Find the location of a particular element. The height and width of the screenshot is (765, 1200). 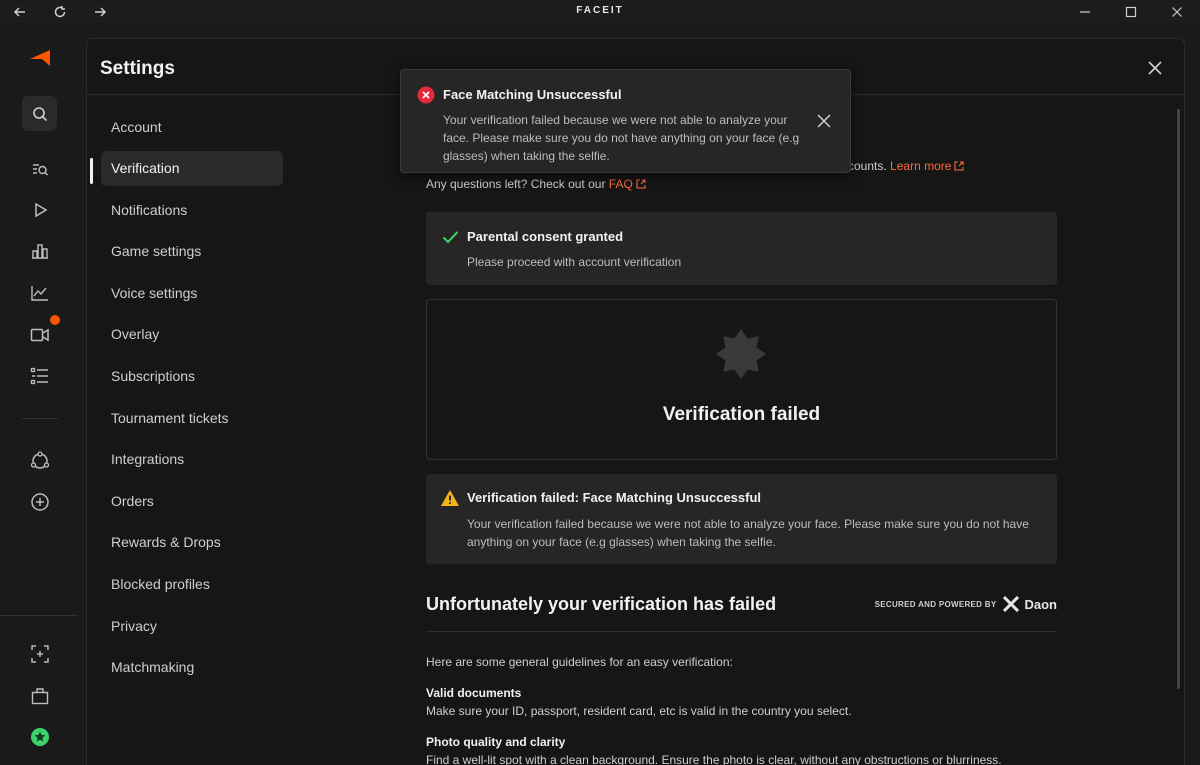

rail-stats is located at coordinates (40, 293).